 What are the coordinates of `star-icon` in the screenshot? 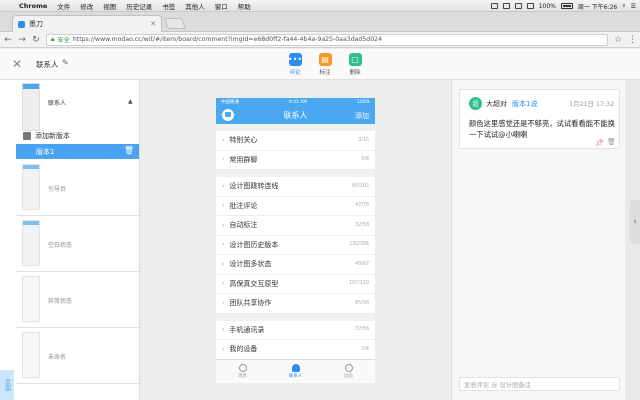 It's located at (348, 368).